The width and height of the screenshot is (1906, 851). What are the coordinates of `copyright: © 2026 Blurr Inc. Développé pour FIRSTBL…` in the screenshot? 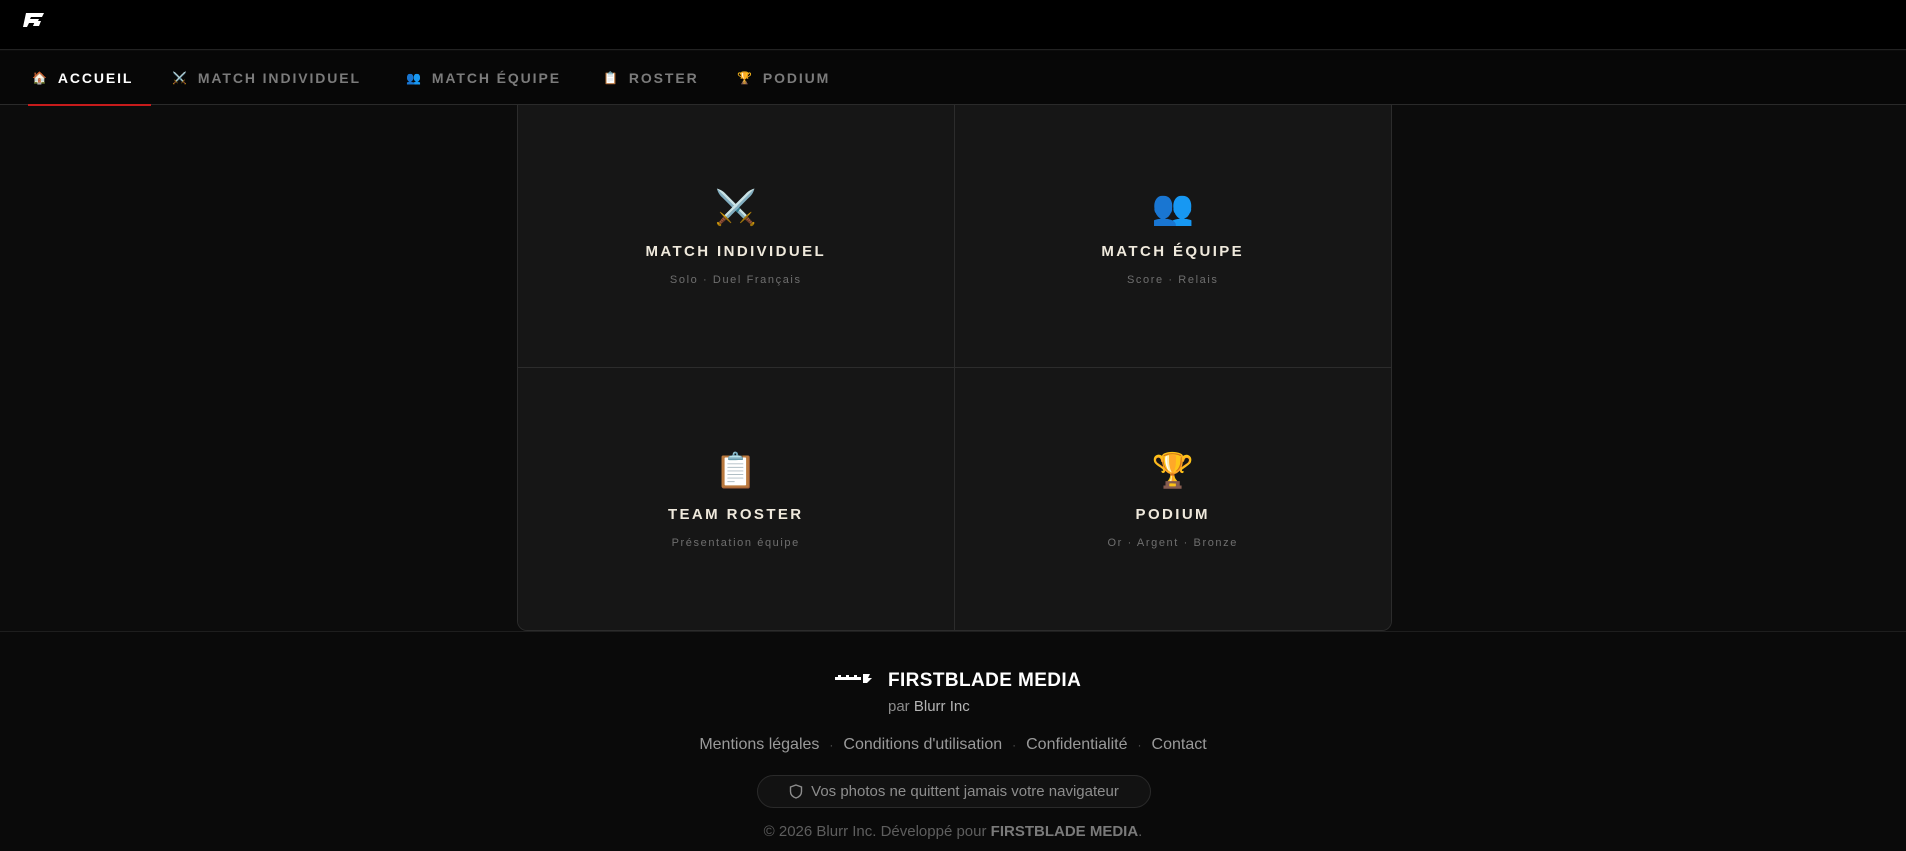 It's located at (953, 831).